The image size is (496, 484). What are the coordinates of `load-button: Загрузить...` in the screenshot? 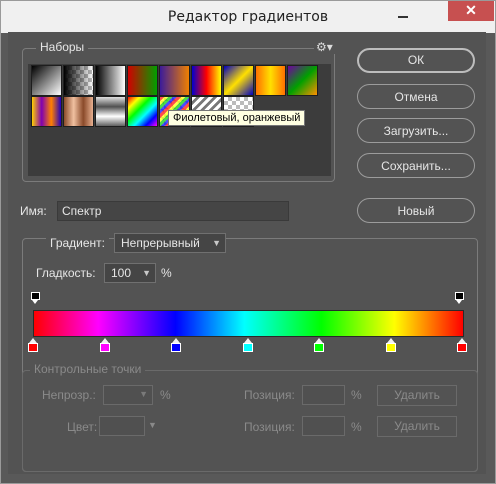 It's located at (416, 130).